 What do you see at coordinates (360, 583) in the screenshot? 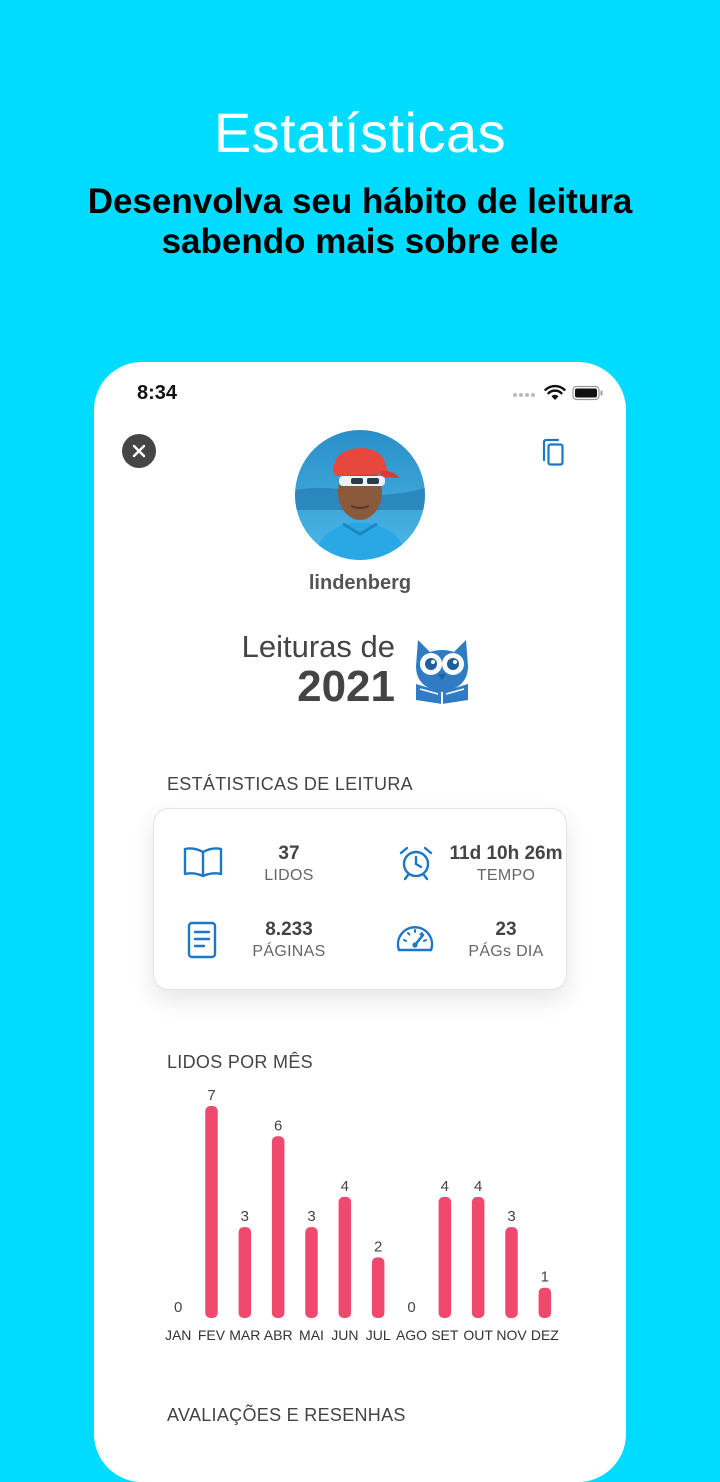
I see `username: lindenberg` at bounding box center [360, 583].